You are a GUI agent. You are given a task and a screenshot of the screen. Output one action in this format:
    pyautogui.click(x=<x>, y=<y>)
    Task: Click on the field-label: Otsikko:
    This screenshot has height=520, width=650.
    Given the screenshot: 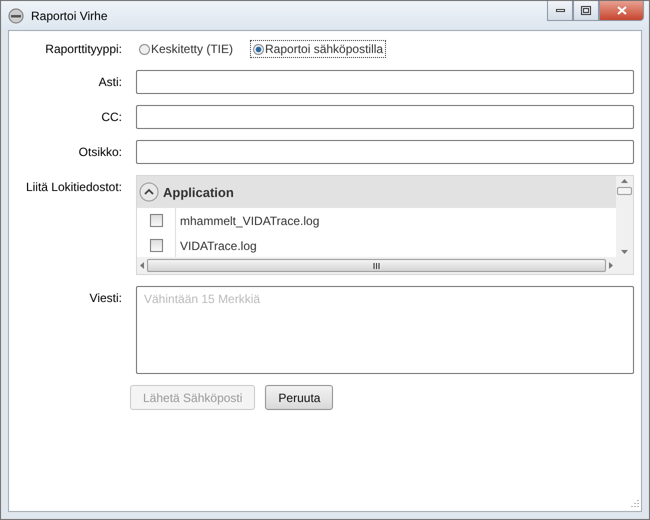 What is the action you would take?
    pyautogui.click(x=100, y=152)
    